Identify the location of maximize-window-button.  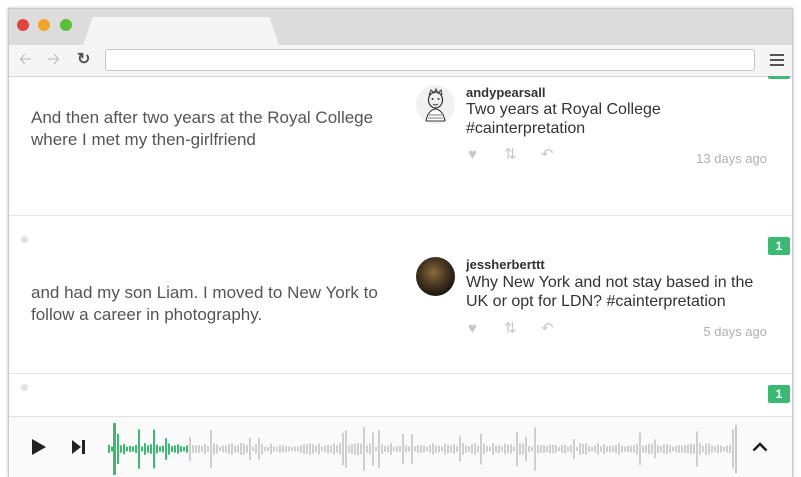
(66, 25).